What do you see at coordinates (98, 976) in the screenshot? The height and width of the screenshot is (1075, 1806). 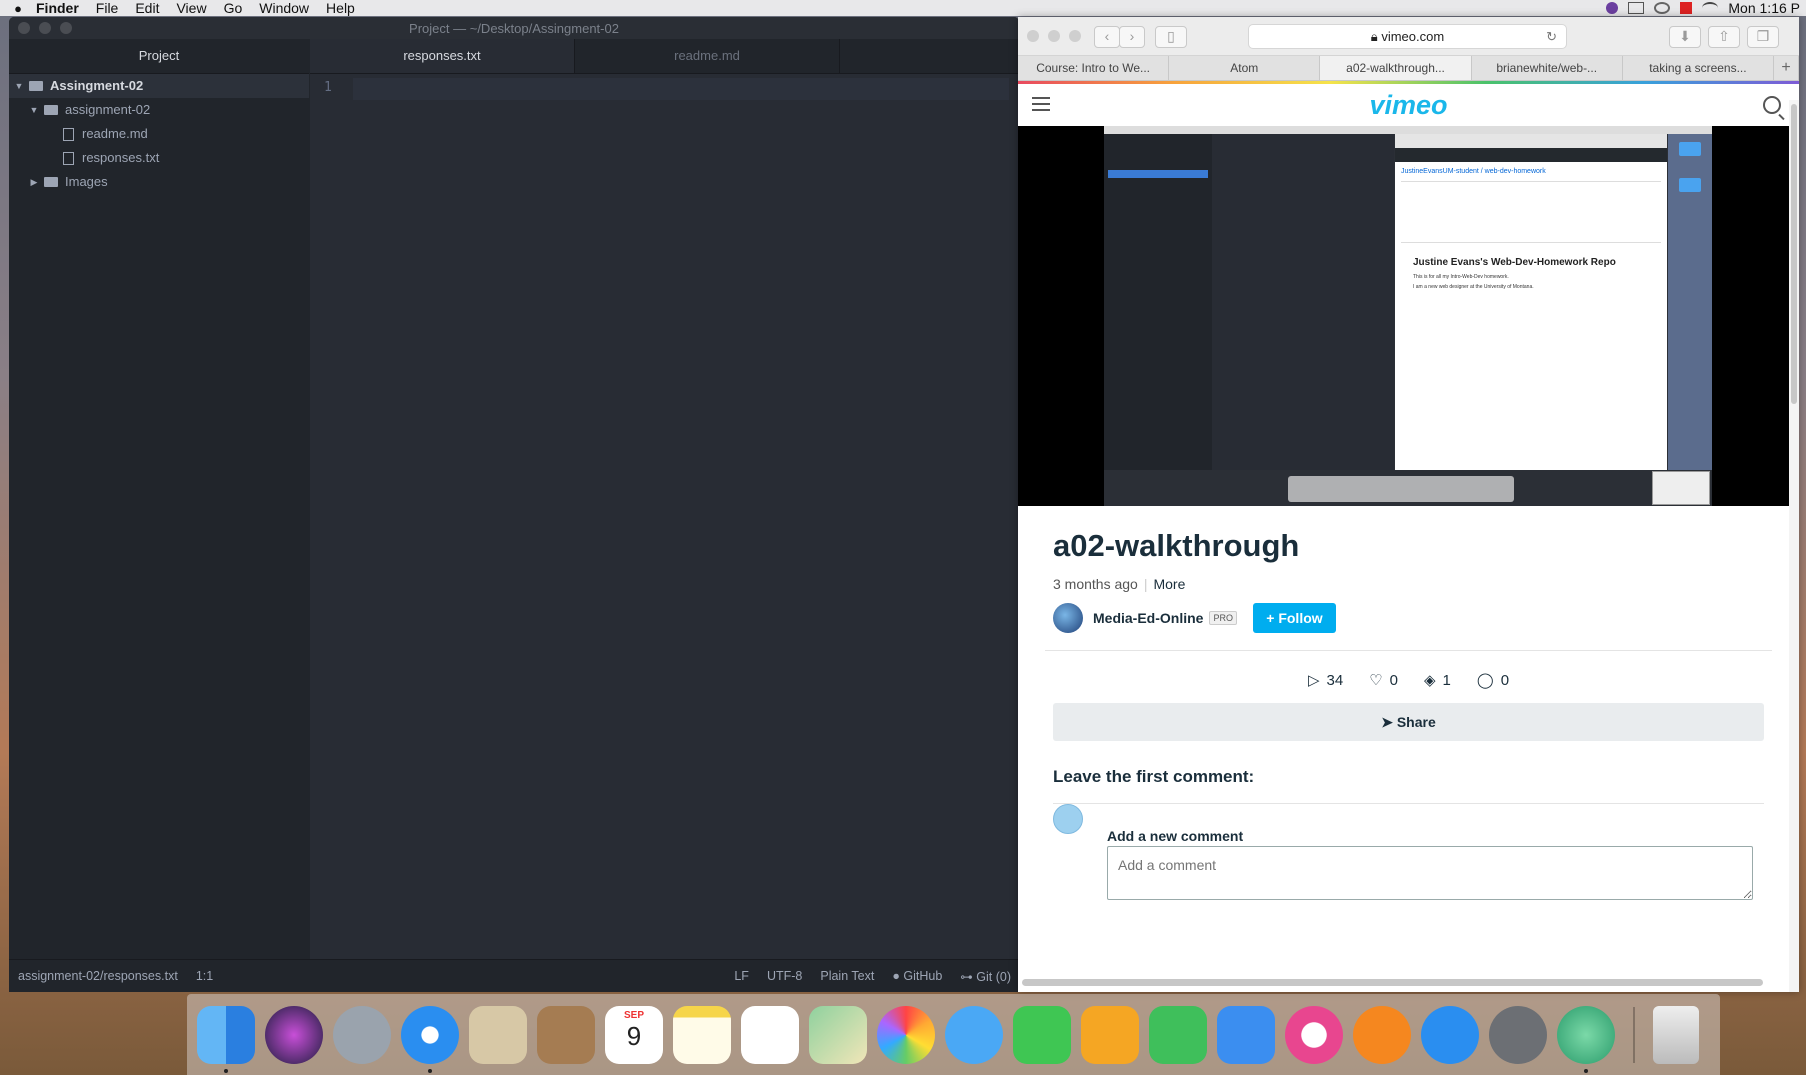 I see `status-file-path: assignment-02/responses.txt` at bounding box center [98, 976].